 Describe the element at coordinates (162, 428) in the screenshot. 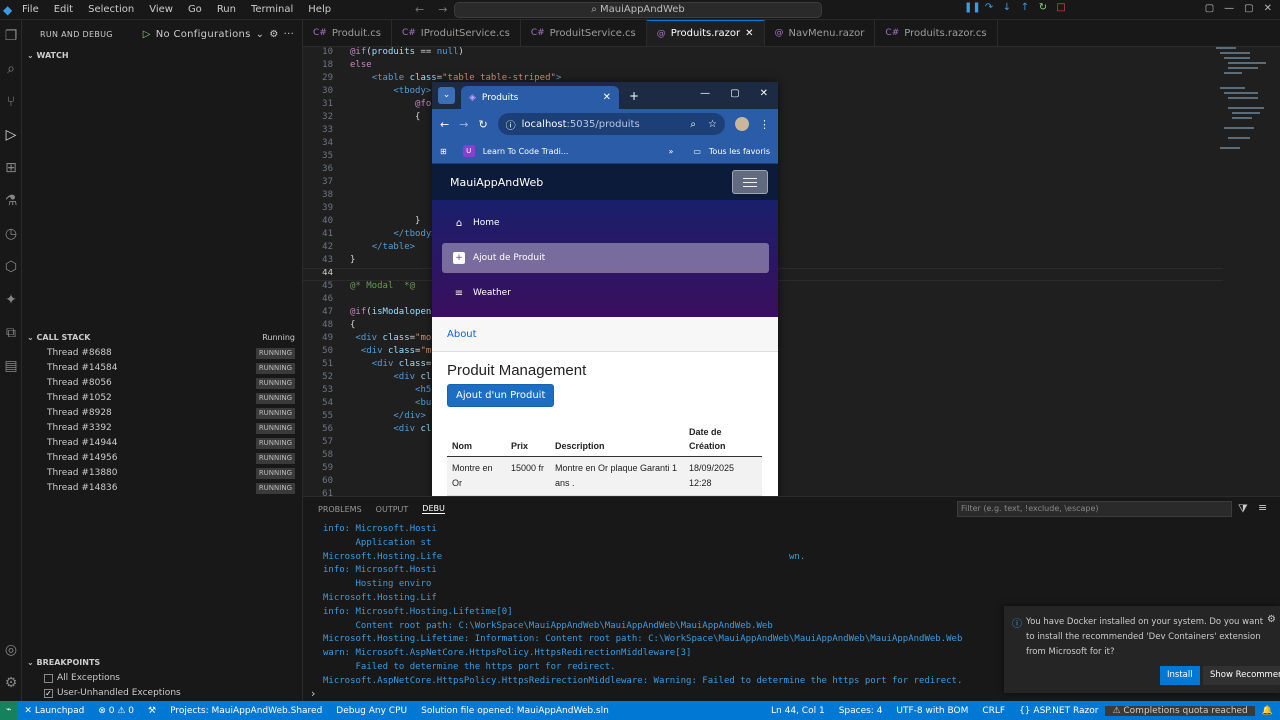

I see `thread-row: Thread #3392 RUNNING` at that location.